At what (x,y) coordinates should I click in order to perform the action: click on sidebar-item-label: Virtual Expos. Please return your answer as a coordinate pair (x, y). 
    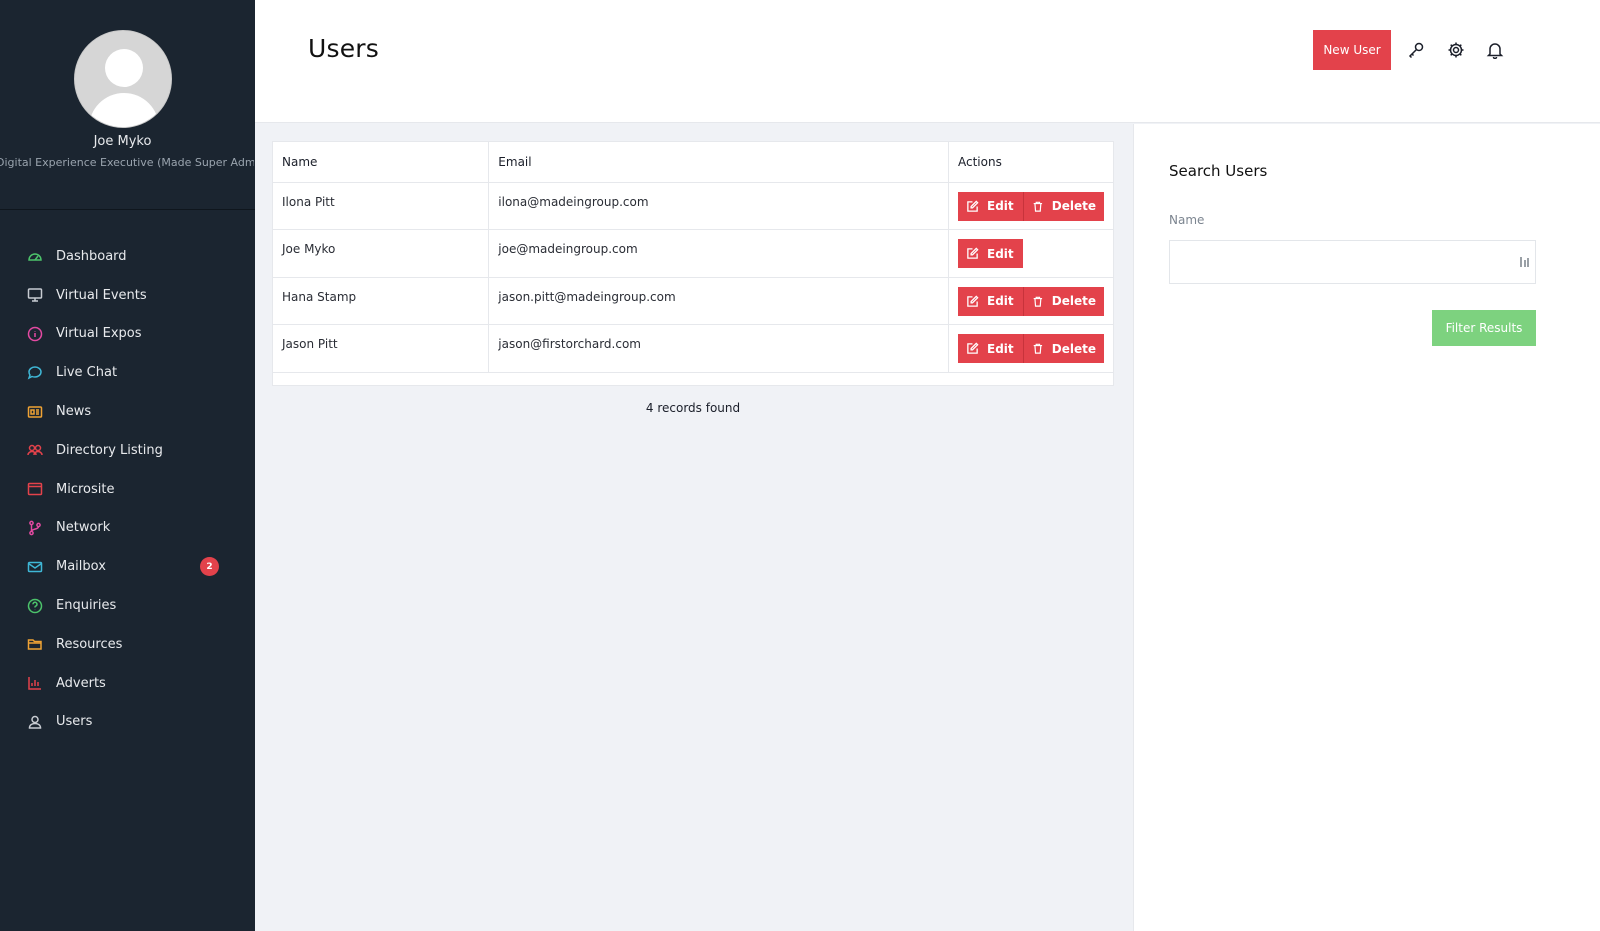
    Looking at the image, I should click on (99, 334).